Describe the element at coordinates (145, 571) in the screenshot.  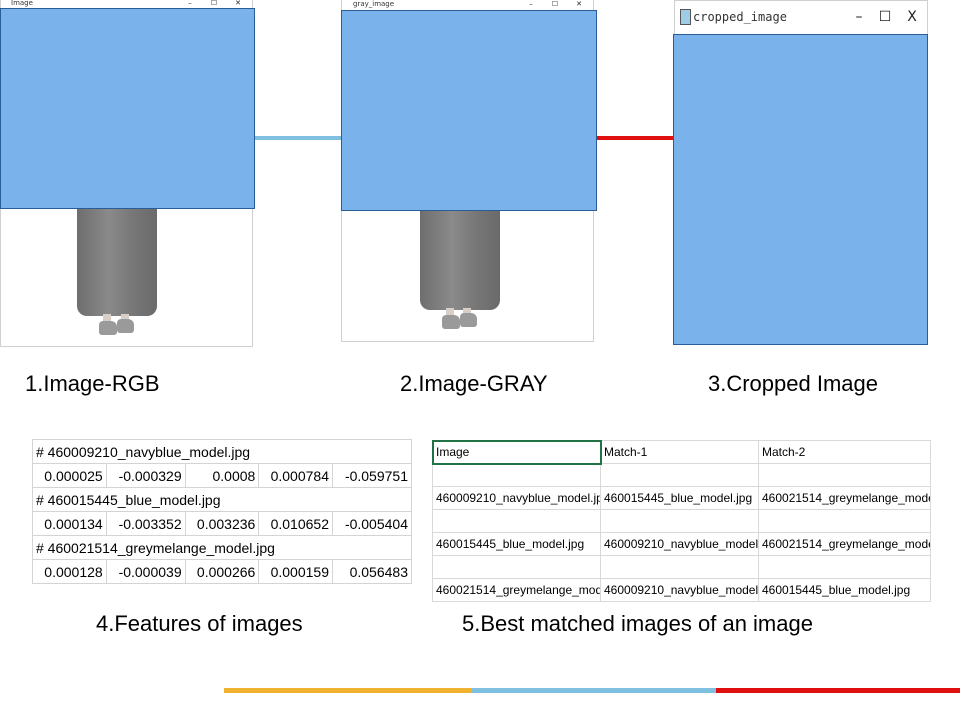
I see `feature-value: -0.000039` at that location.